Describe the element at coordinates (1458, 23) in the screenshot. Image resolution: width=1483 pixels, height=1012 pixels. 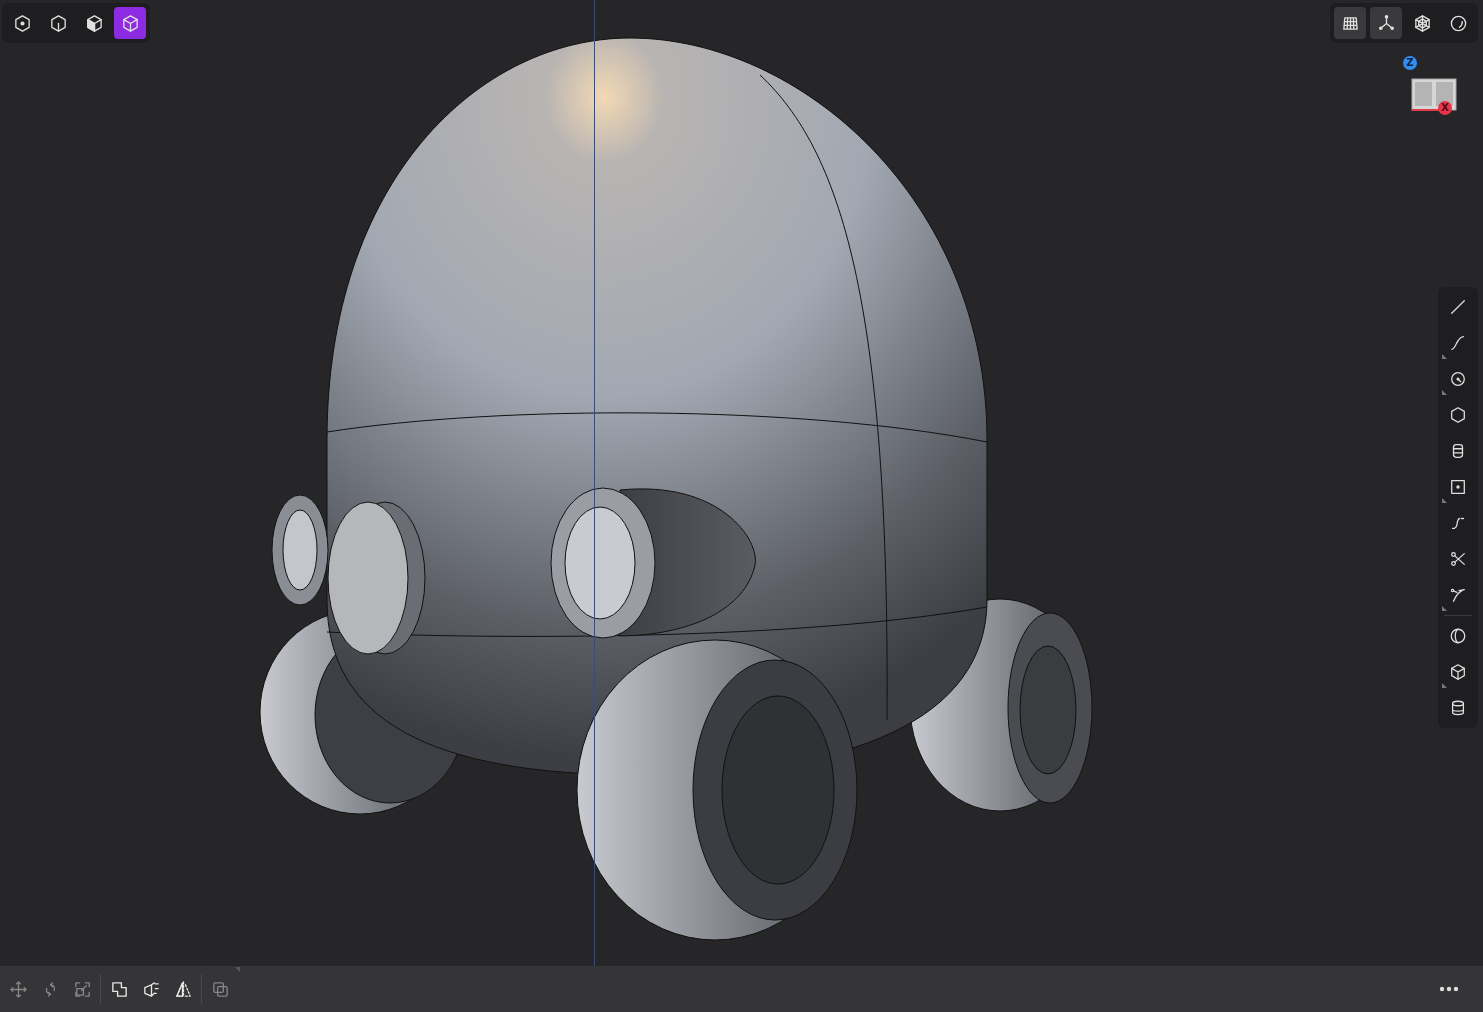
I see `sphere-icon` at that location.